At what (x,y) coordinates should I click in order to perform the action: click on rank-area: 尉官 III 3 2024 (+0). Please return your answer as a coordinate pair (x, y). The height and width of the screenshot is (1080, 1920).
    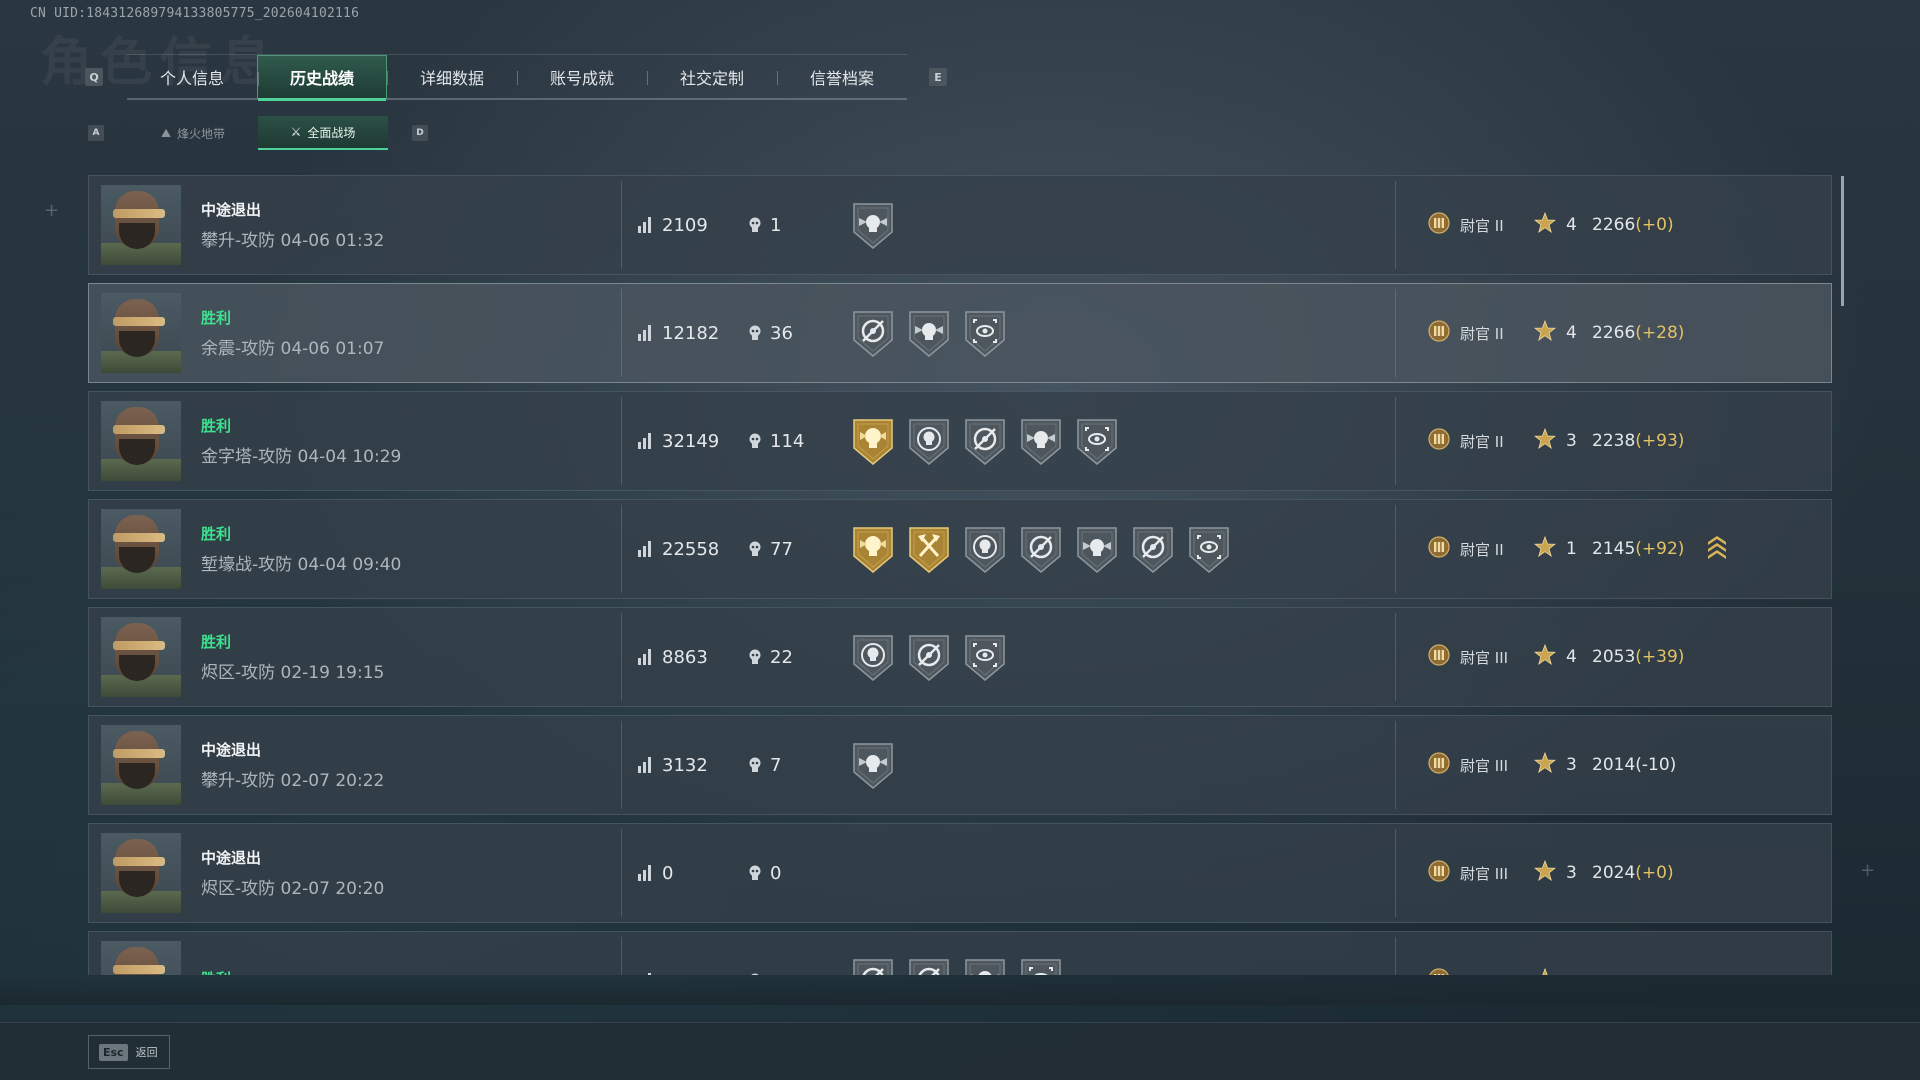
    Looking at the image, I should click on (1540, 872).